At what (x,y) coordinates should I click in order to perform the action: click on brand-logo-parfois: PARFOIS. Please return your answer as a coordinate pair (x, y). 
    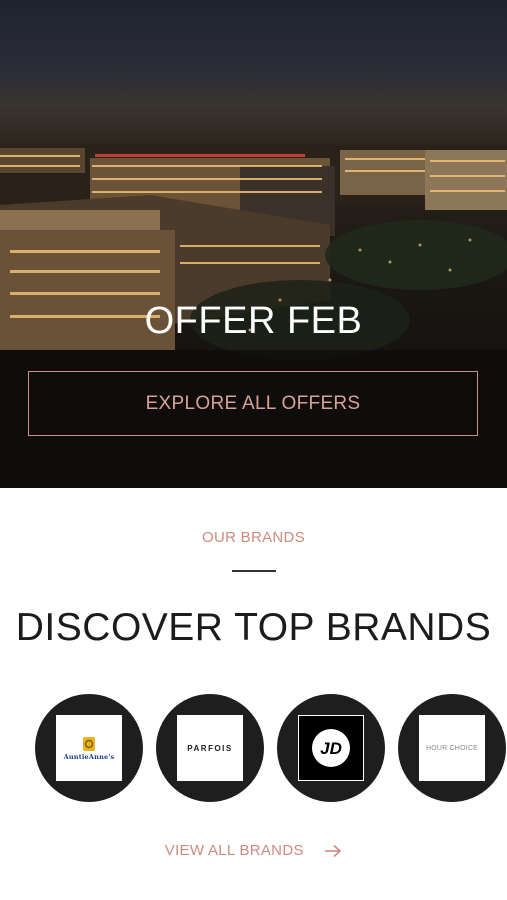
    Looking at the image, I should click on (210, 748).